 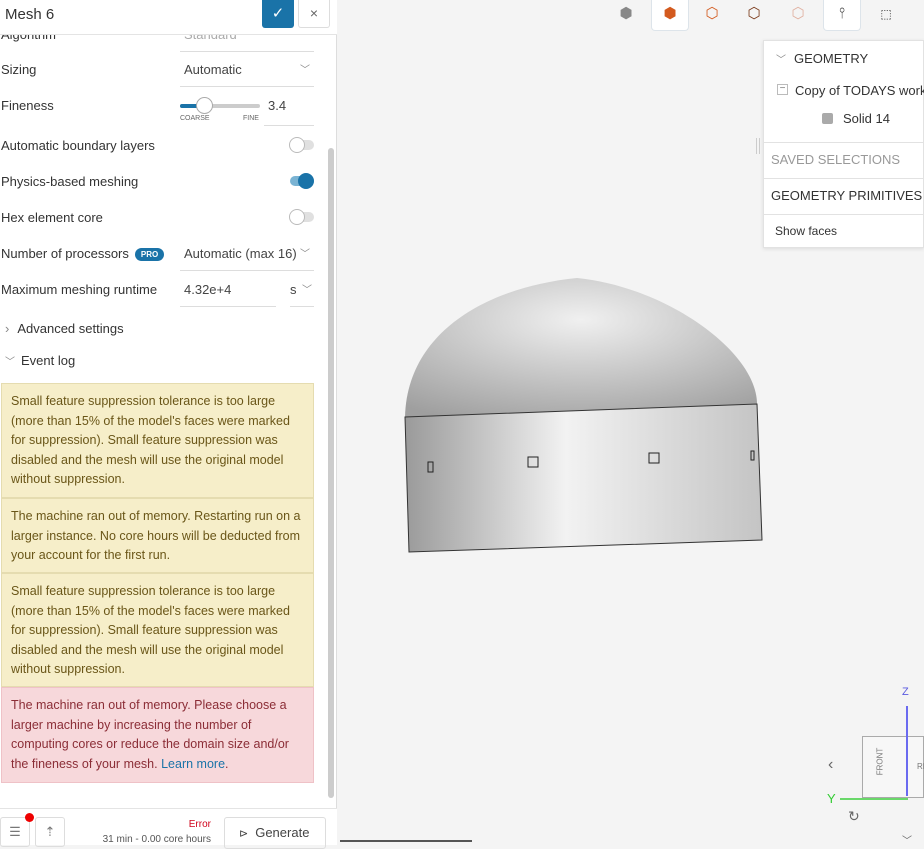 I want to click on select-edge-button: ⬡, so click(x=754, y=15).